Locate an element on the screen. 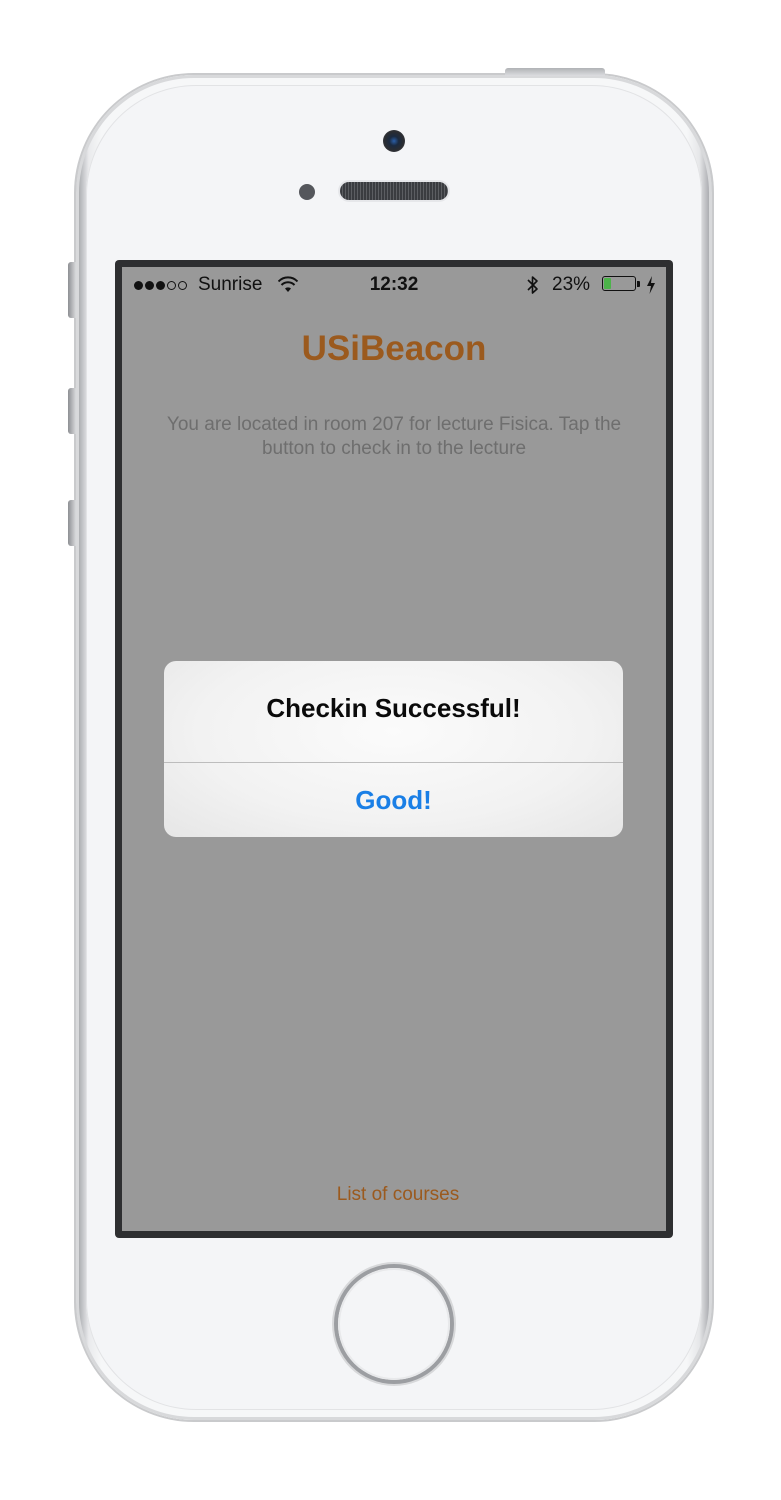 The image size is (781, 1500). battery-icon is located at coordinates (619, 283).